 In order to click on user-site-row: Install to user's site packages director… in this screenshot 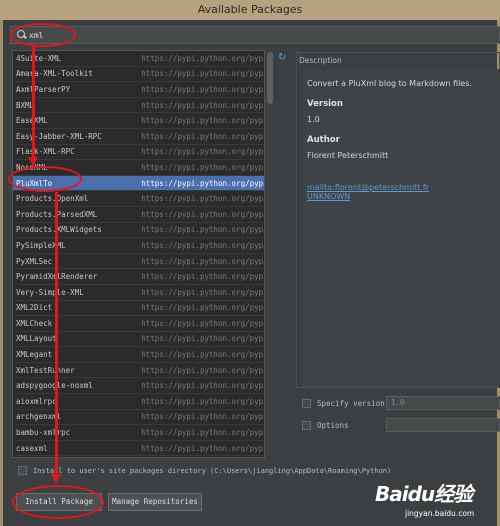, I will do `click(204, 470)`.